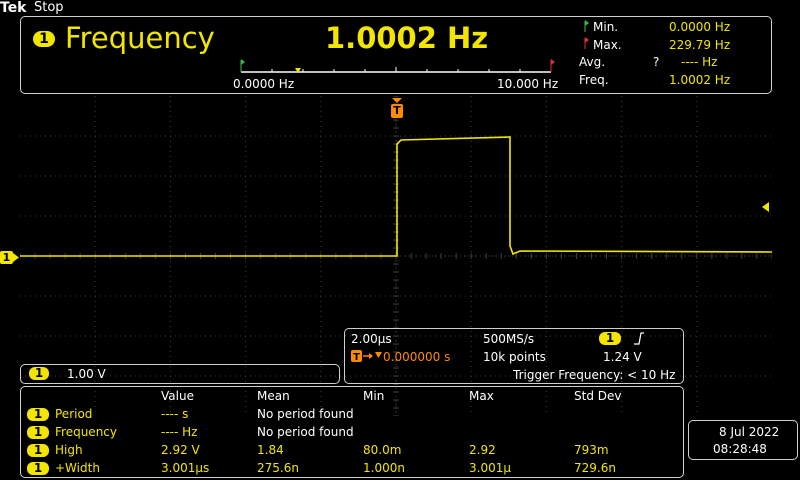  Describe the element at coordinates (371, 339) in the screenshot. I see `timebase: 2.00µs` at that location.